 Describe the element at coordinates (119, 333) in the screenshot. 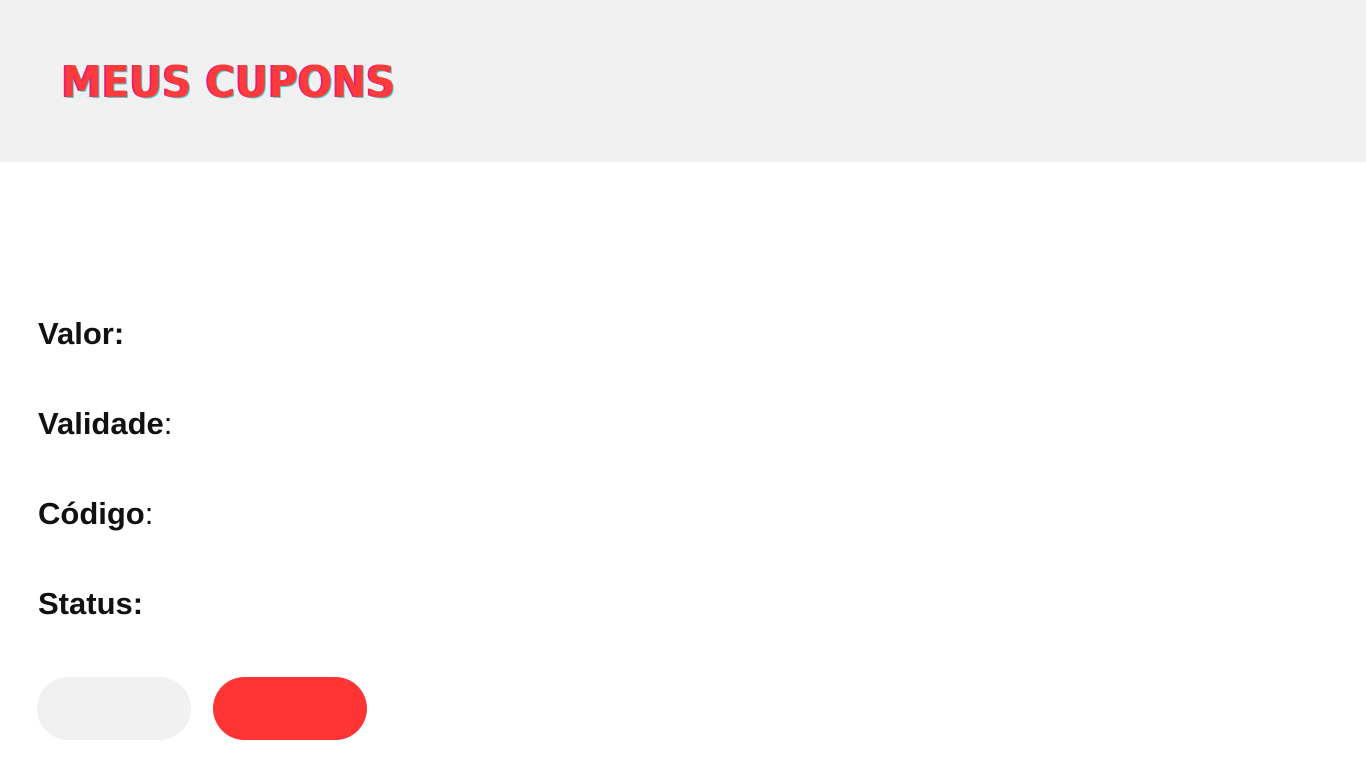

I see `coupon-value-colon: :` at that location.